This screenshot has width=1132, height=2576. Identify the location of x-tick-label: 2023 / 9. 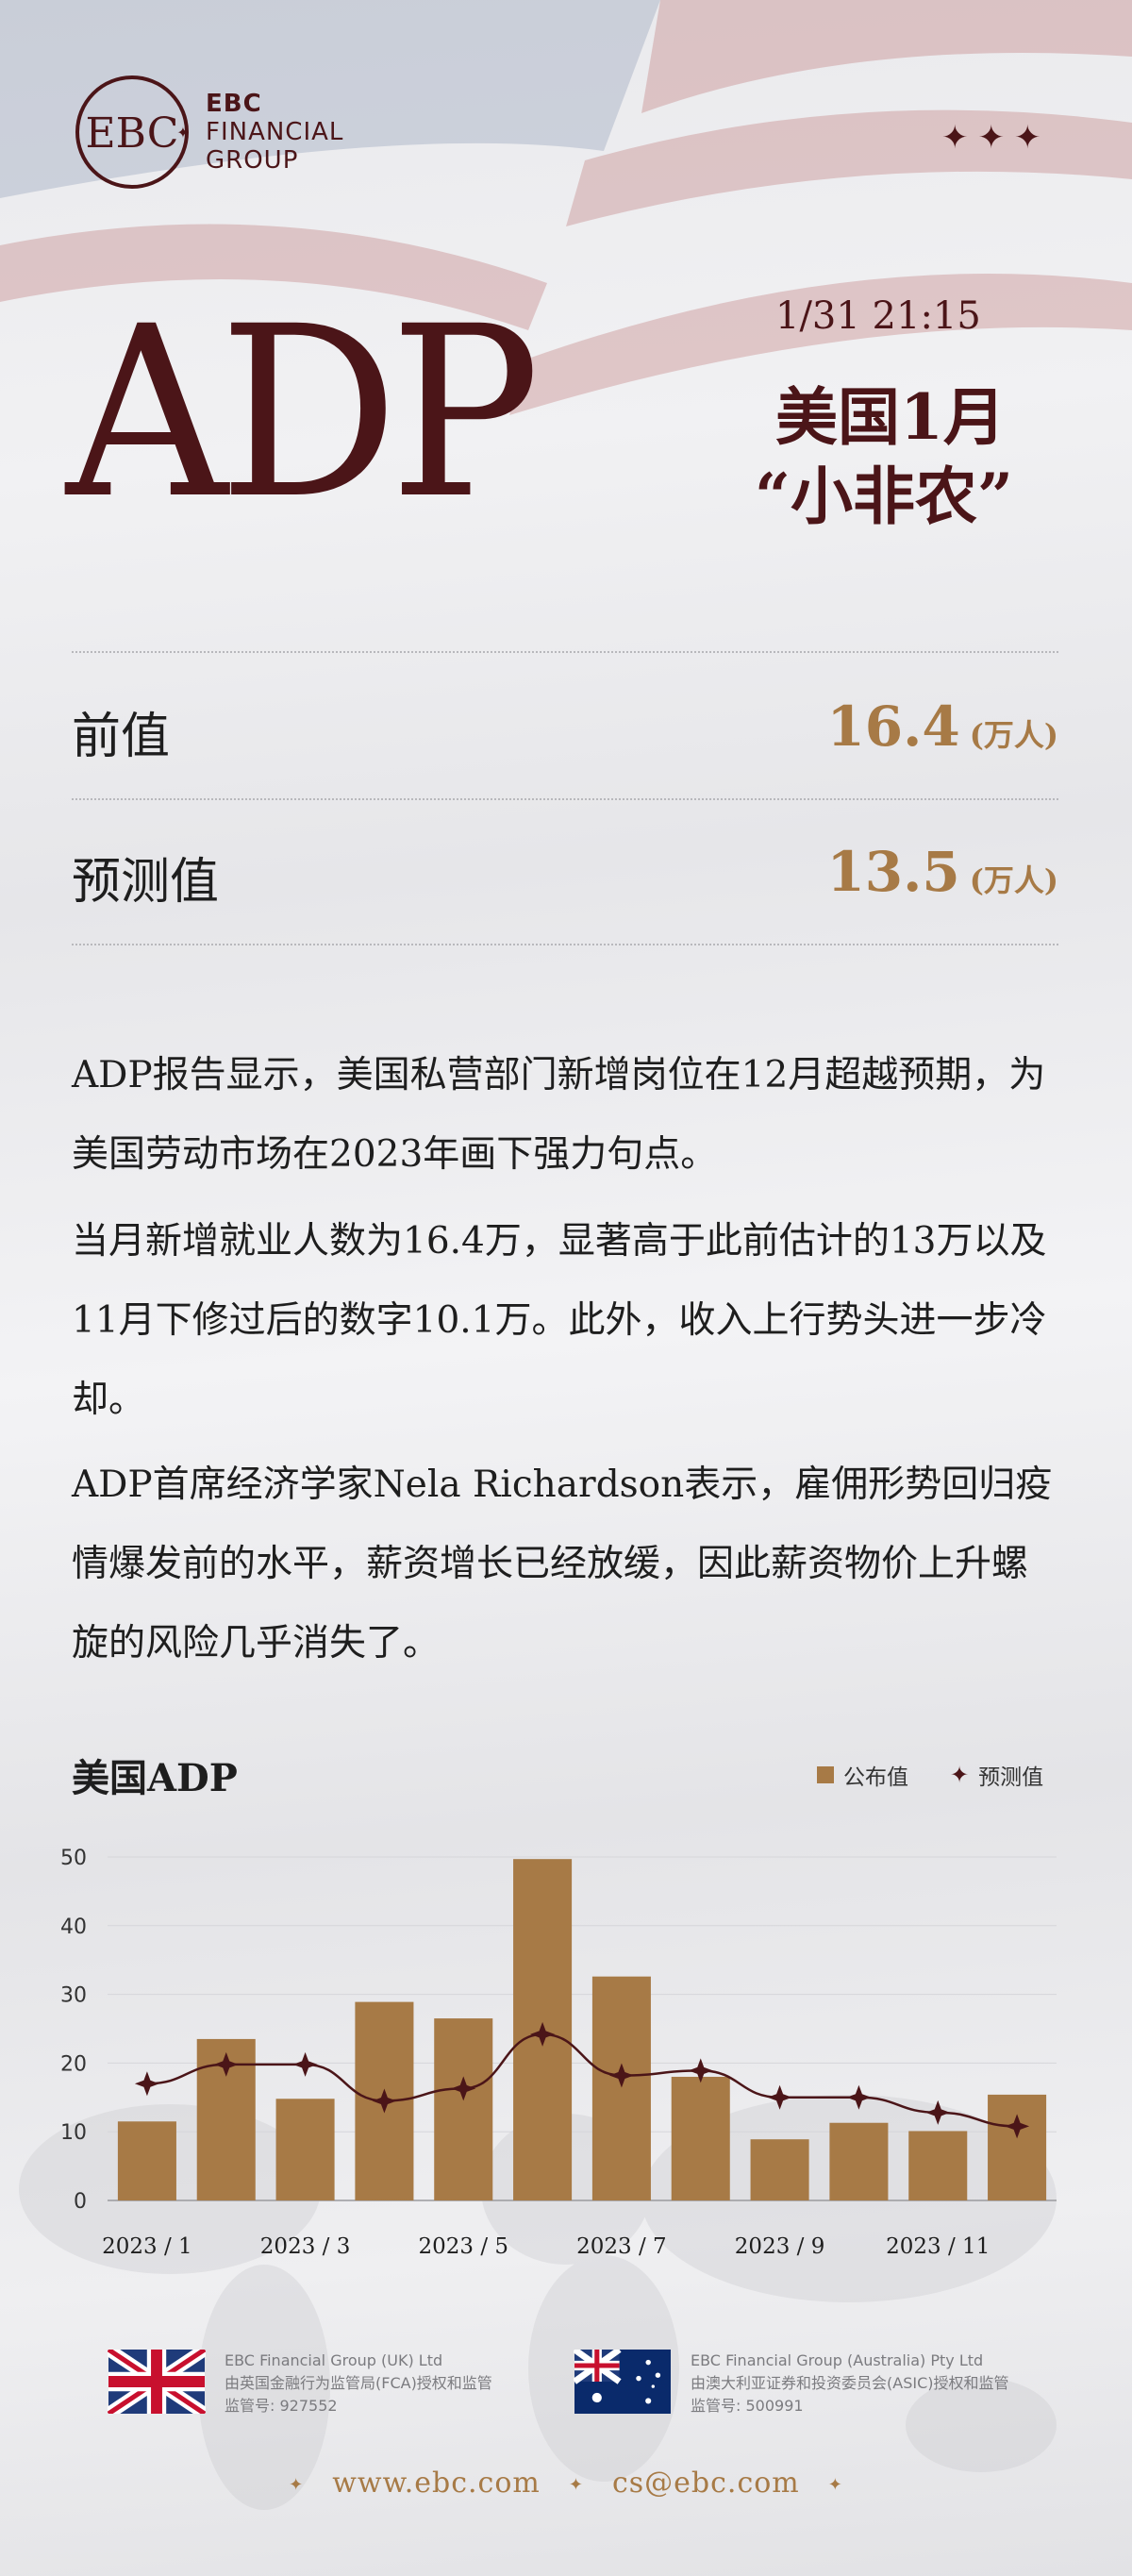
(780, 2246).